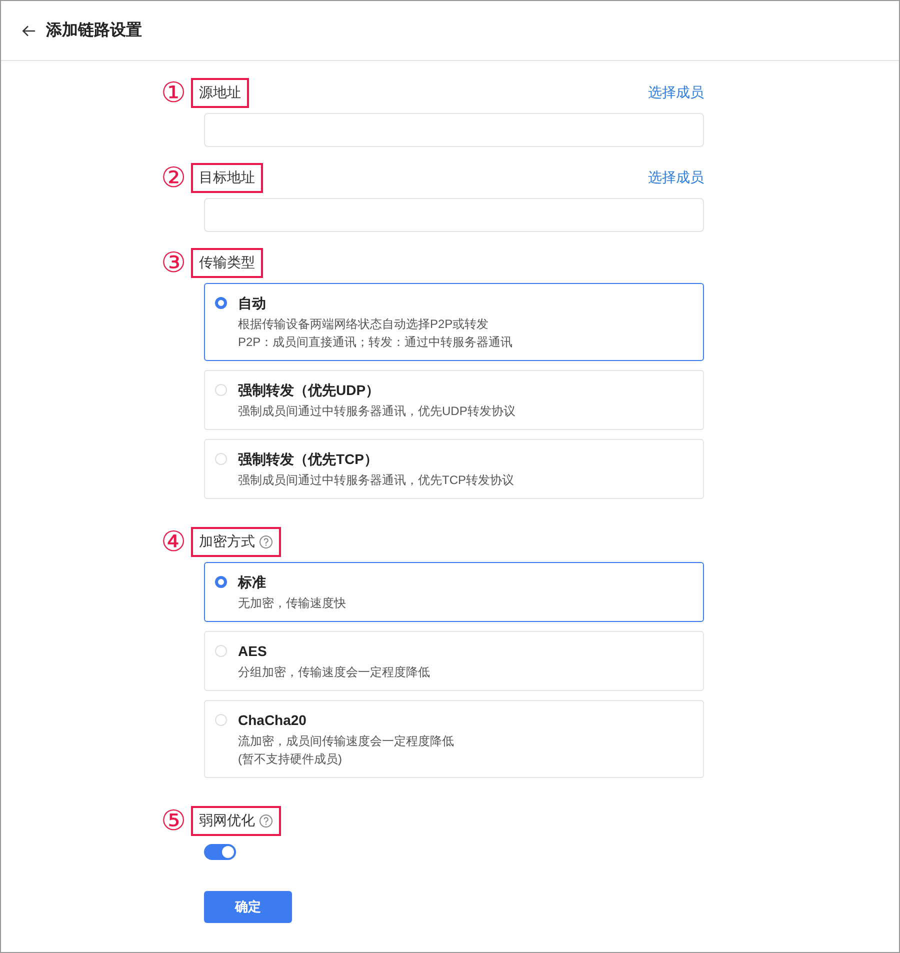  What do you see at coordinates (454, 661) in the screenshot?
I see `option-card: AES 分组加密，传输速度会一定程度降低` at bounding box center [454, 661].